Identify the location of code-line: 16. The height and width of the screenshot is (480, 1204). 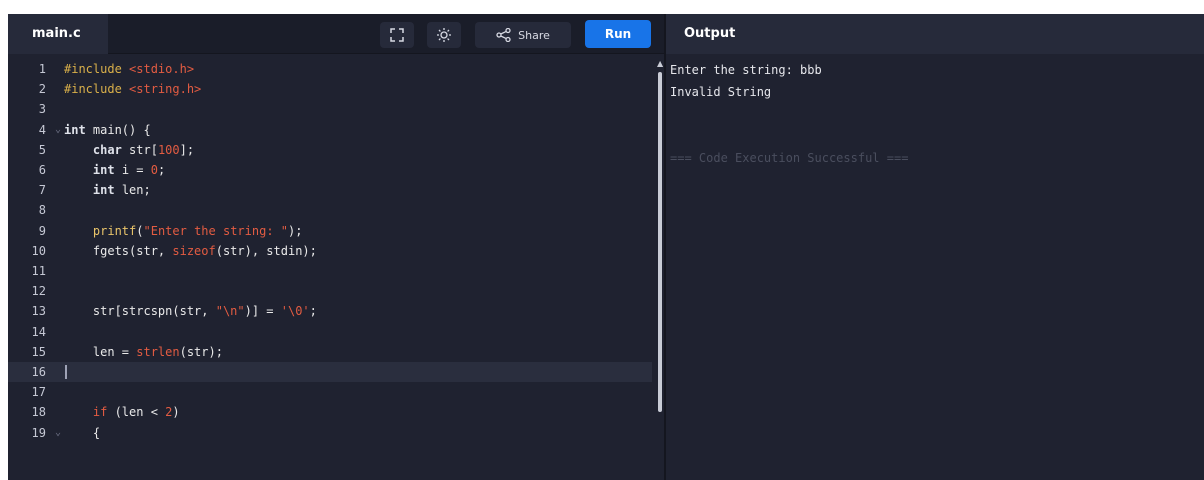
(330, 372).